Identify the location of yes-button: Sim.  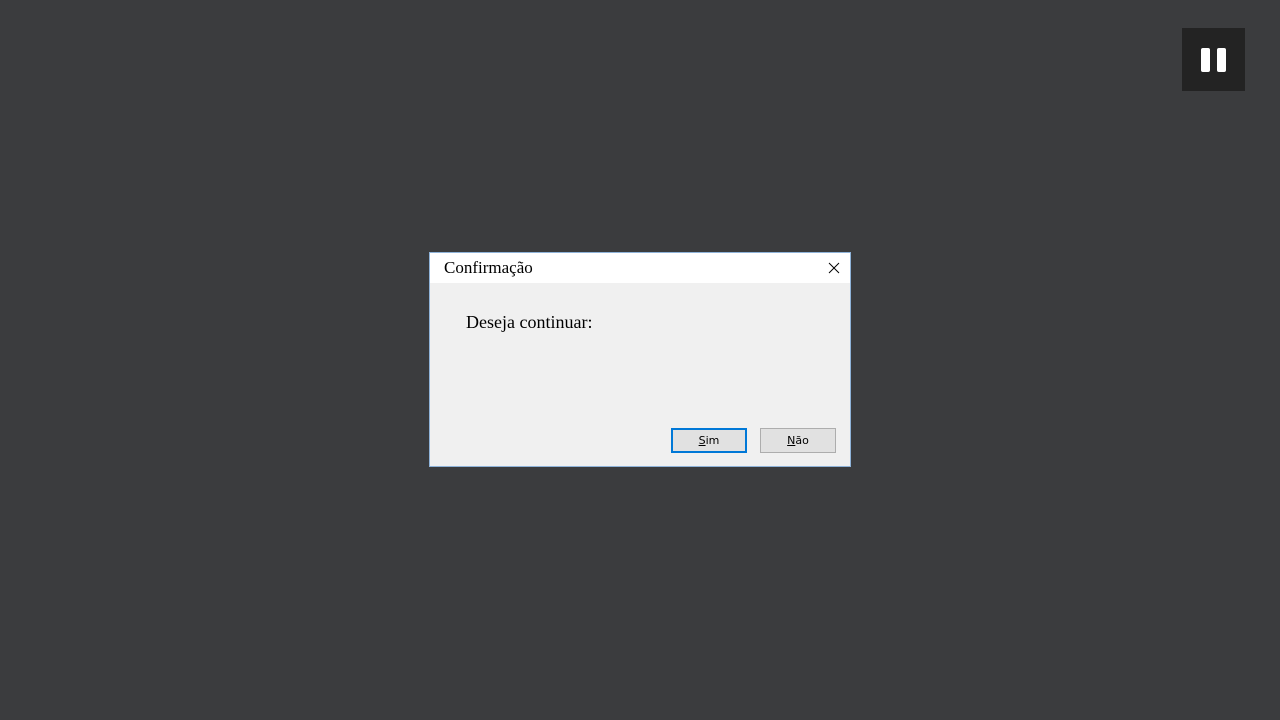
(709, 440).